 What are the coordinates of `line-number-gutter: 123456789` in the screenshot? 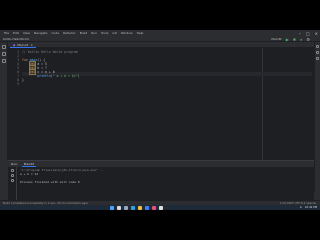 It's located at (15, 104).